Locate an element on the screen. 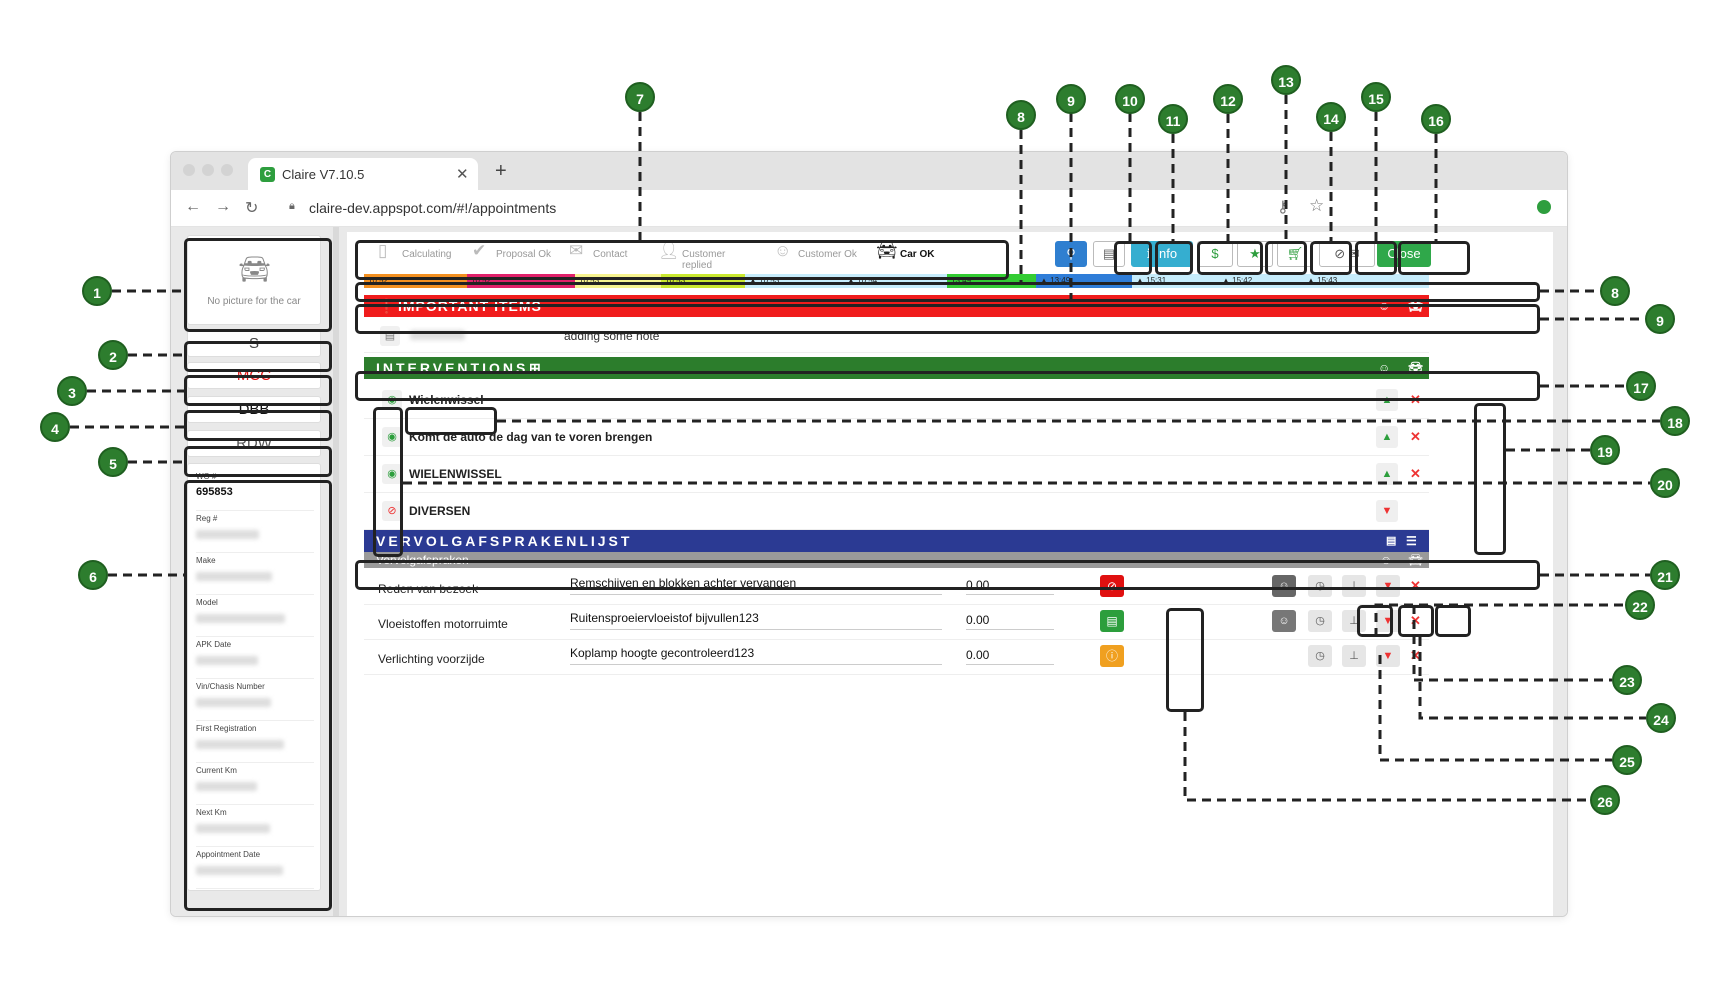 The width and height of the screenshot is (1727, 1005). callout-9b: 9 is located at coordinates (1660, 319).